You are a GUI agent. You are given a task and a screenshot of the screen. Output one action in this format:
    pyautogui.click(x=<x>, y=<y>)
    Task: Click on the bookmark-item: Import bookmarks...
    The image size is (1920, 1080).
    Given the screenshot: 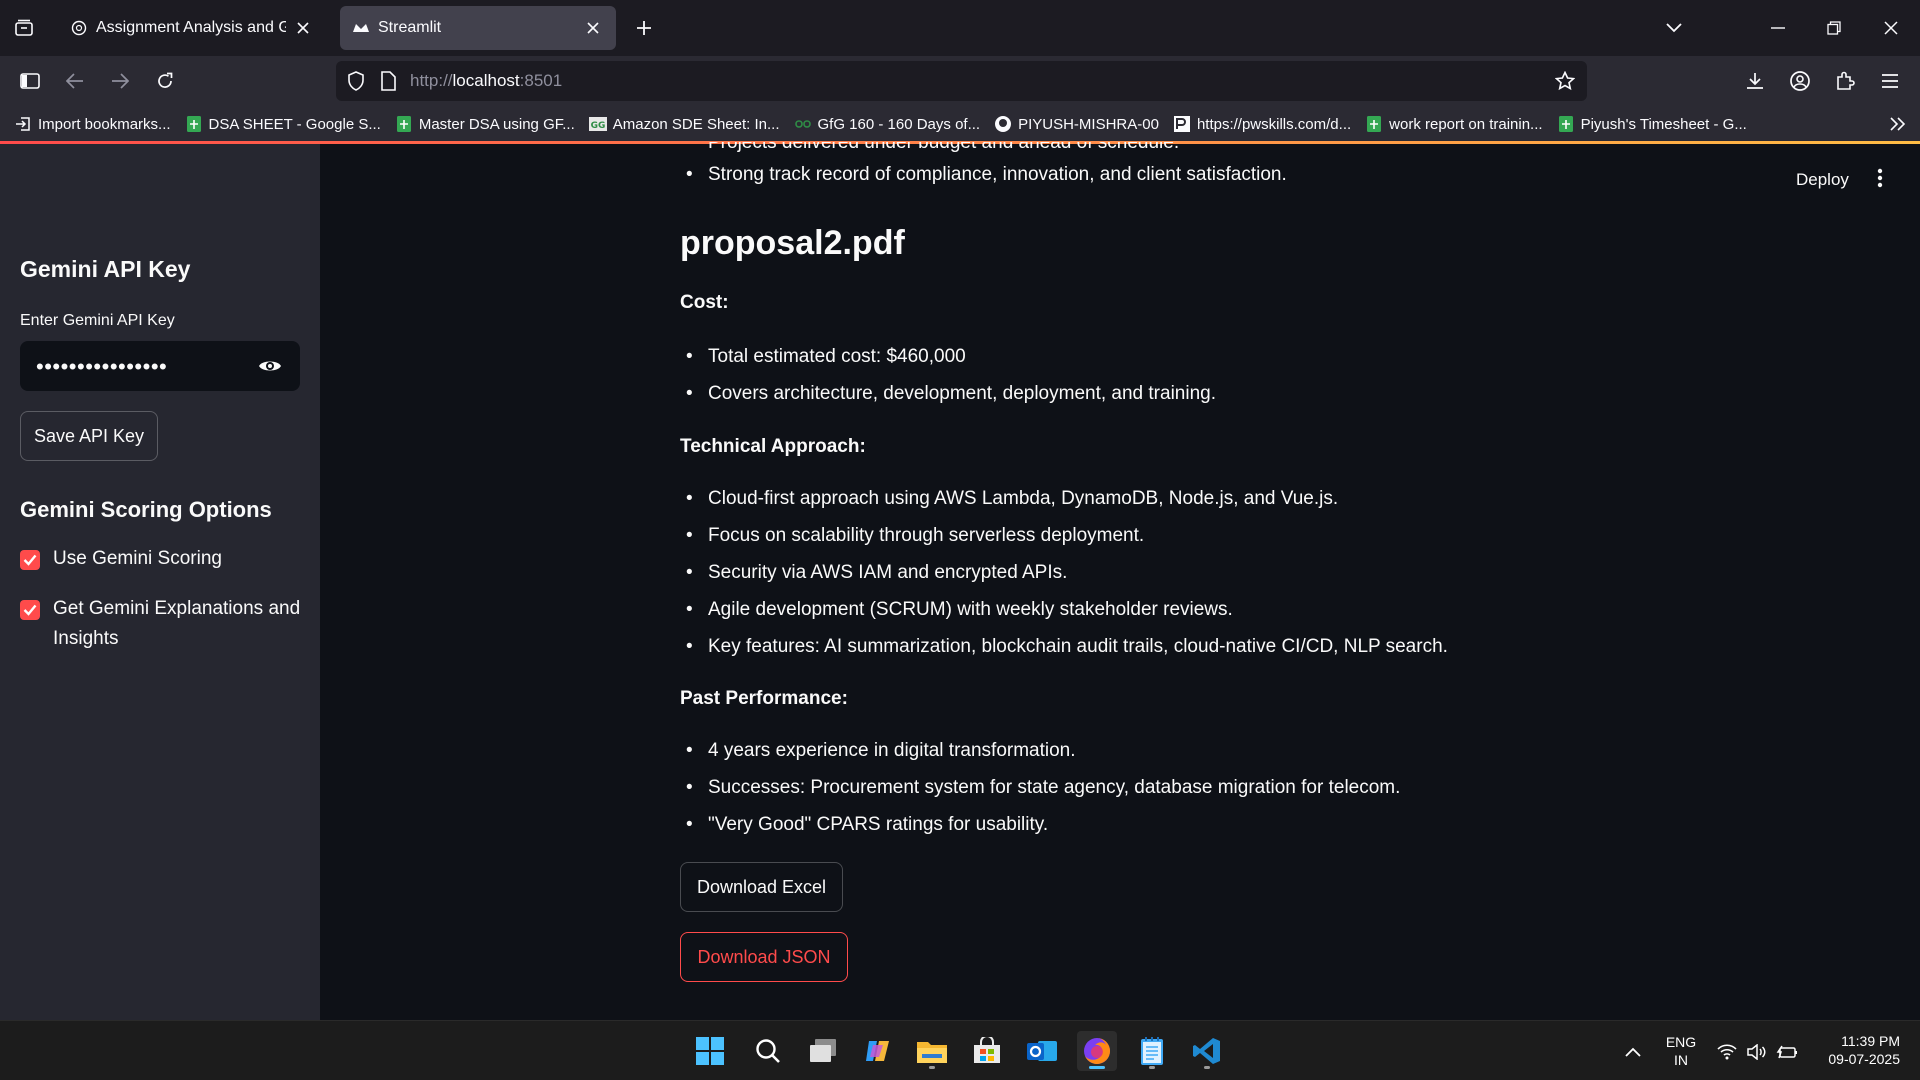 What is the action you would take?
    pyautogui.click(x=92, y=124)
    